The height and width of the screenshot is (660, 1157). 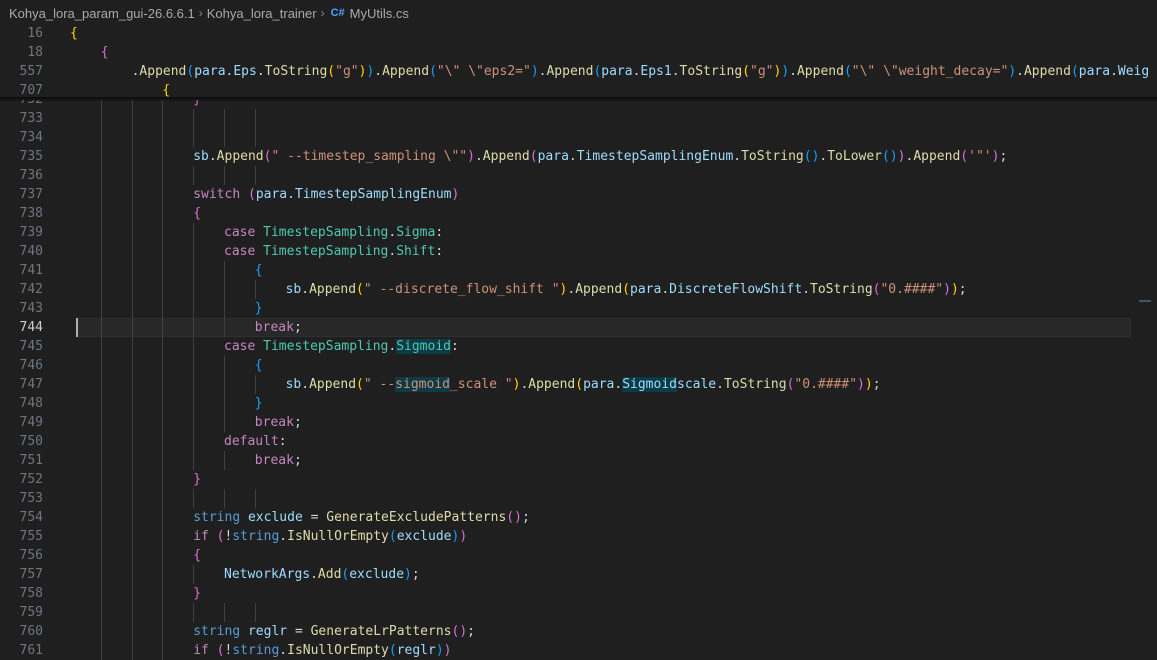 What do you see at coordinates (578, 346) in the screenshot?
I see `code-line: 745 case TimestepSampling.Sigmoid:` at bounding box center [578, 346].